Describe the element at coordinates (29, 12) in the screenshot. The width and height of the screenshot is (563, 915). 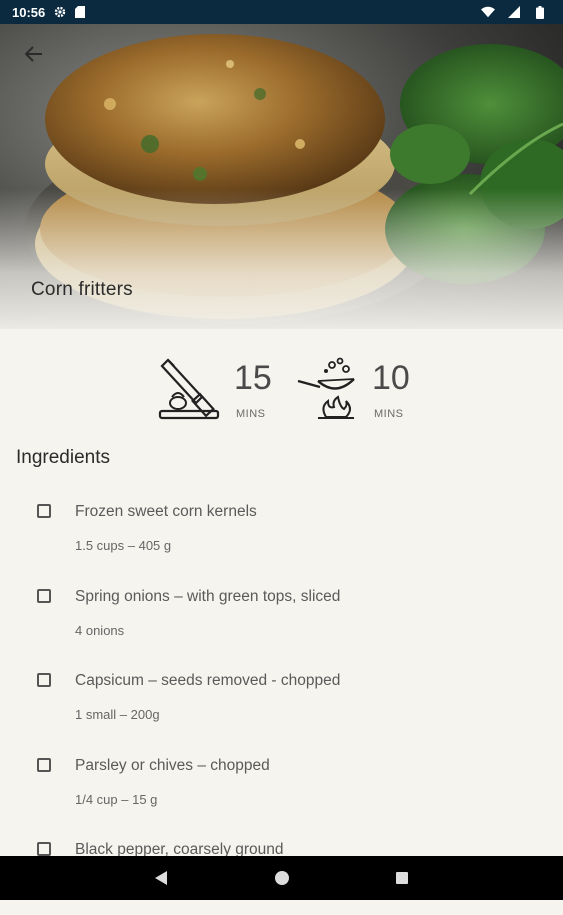
I see `status-time: 10:56` at that location.